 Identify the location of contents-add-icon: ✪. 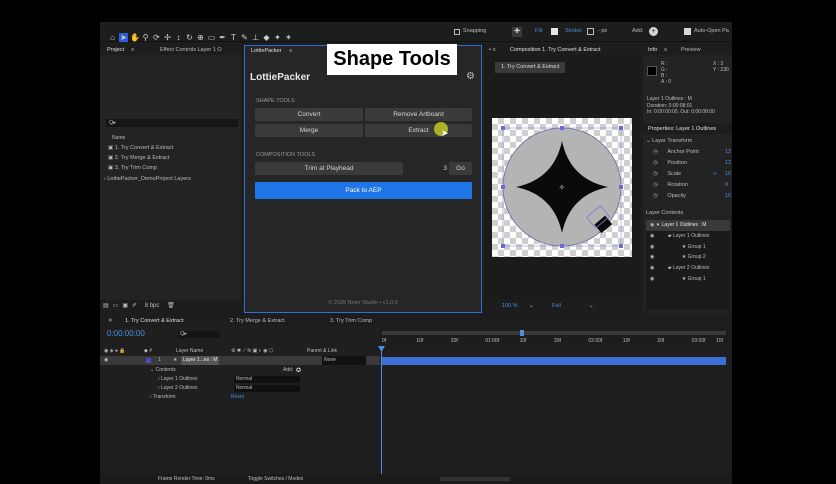
(298, 370).